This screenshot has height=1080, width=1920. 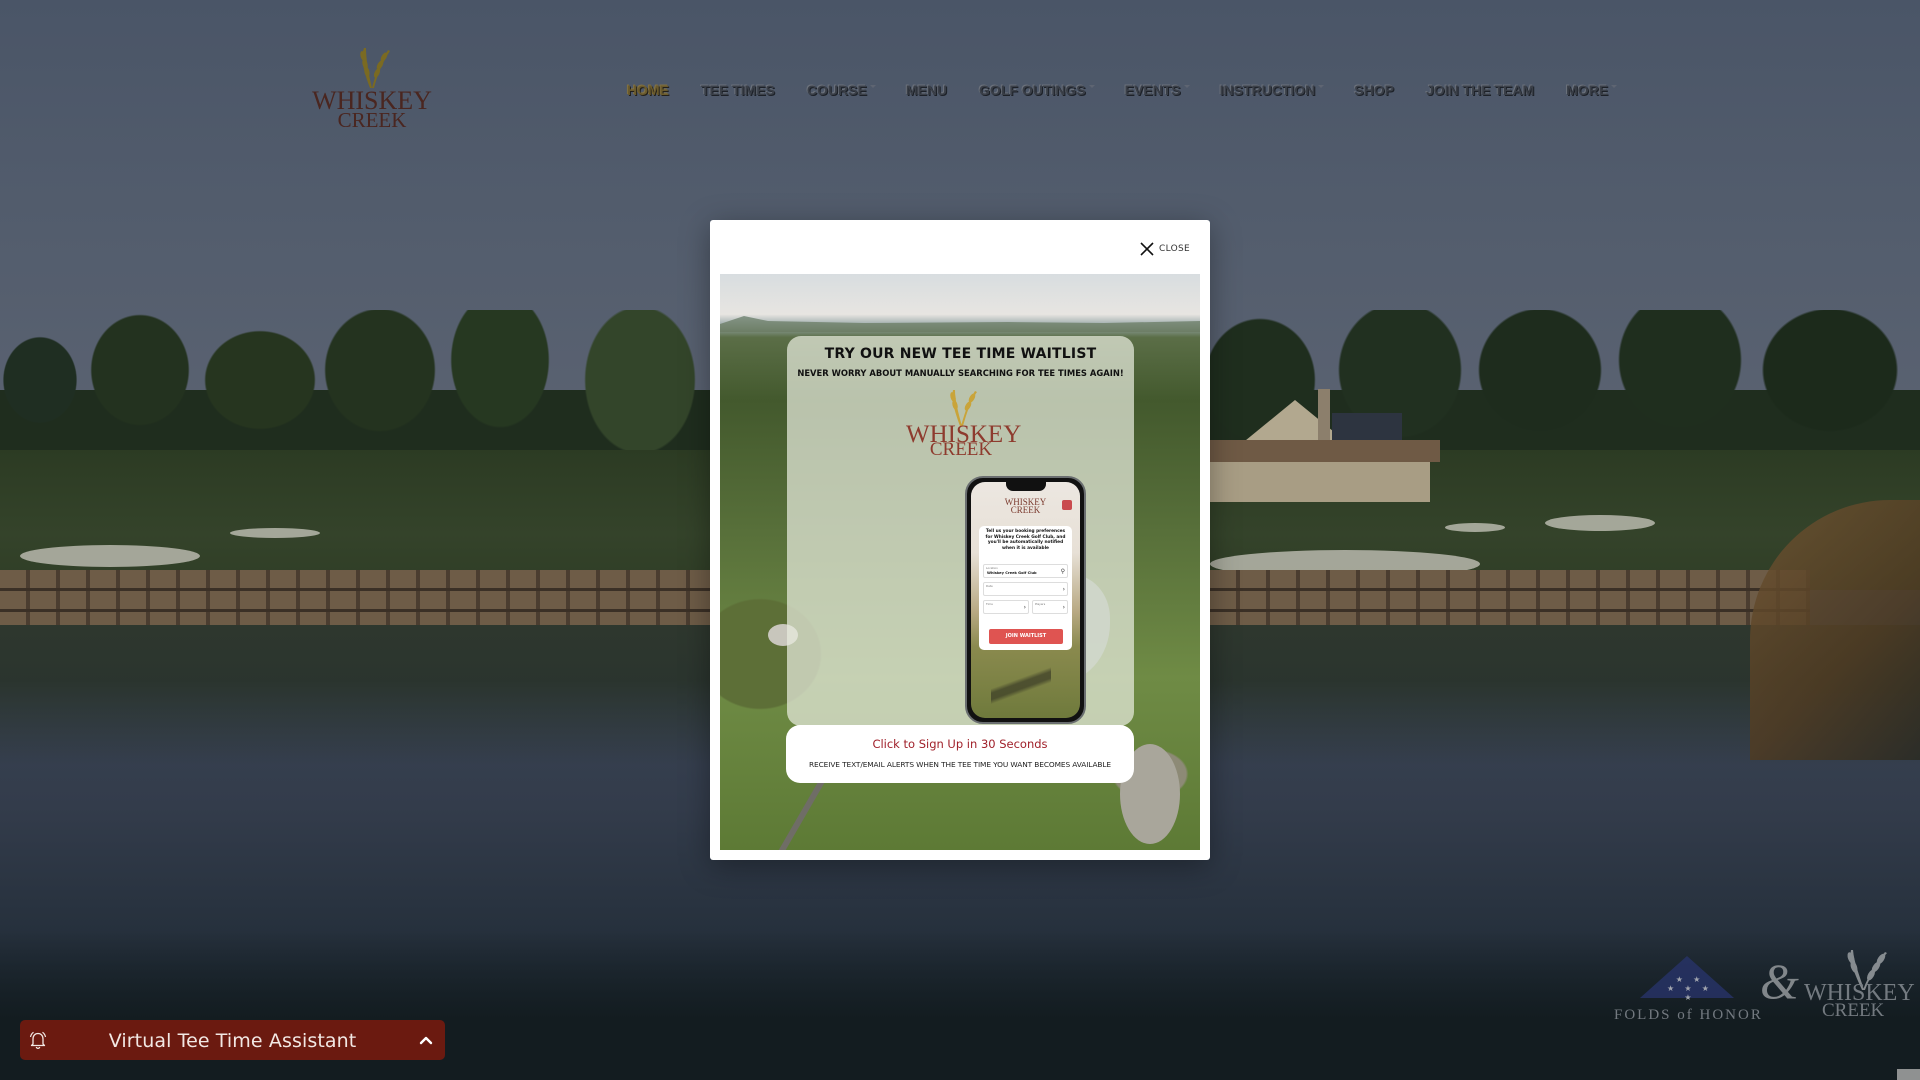 I want to click on close-button: CLOSE, so click(x=1165, y=249).